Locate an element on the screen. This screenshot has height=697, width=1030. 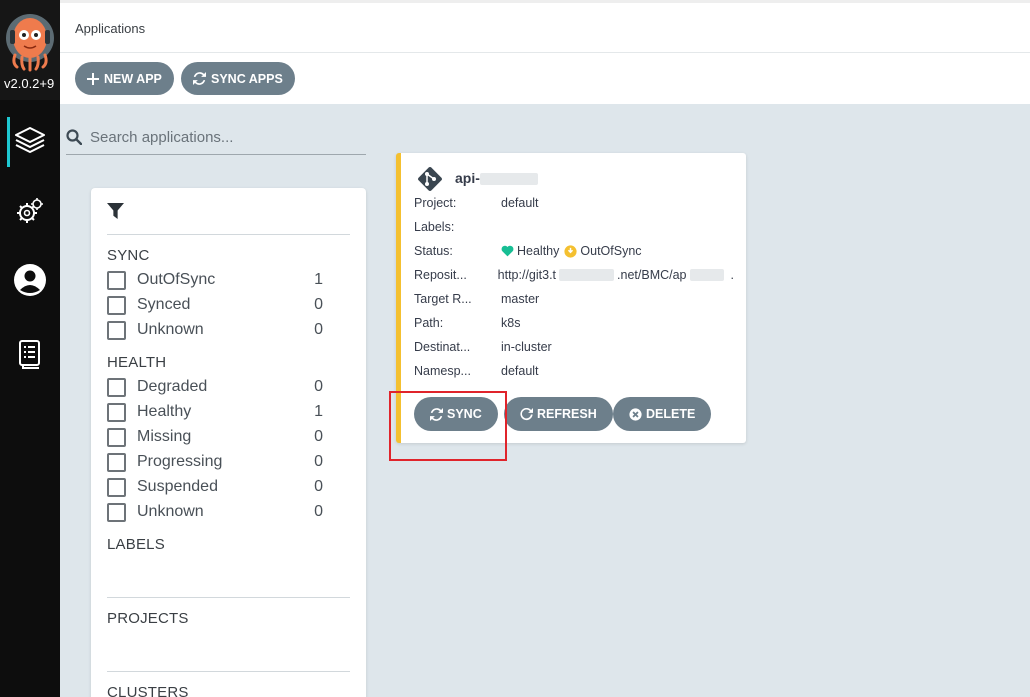
app-labels-row: Labels: is located at coordinates (574, 227).